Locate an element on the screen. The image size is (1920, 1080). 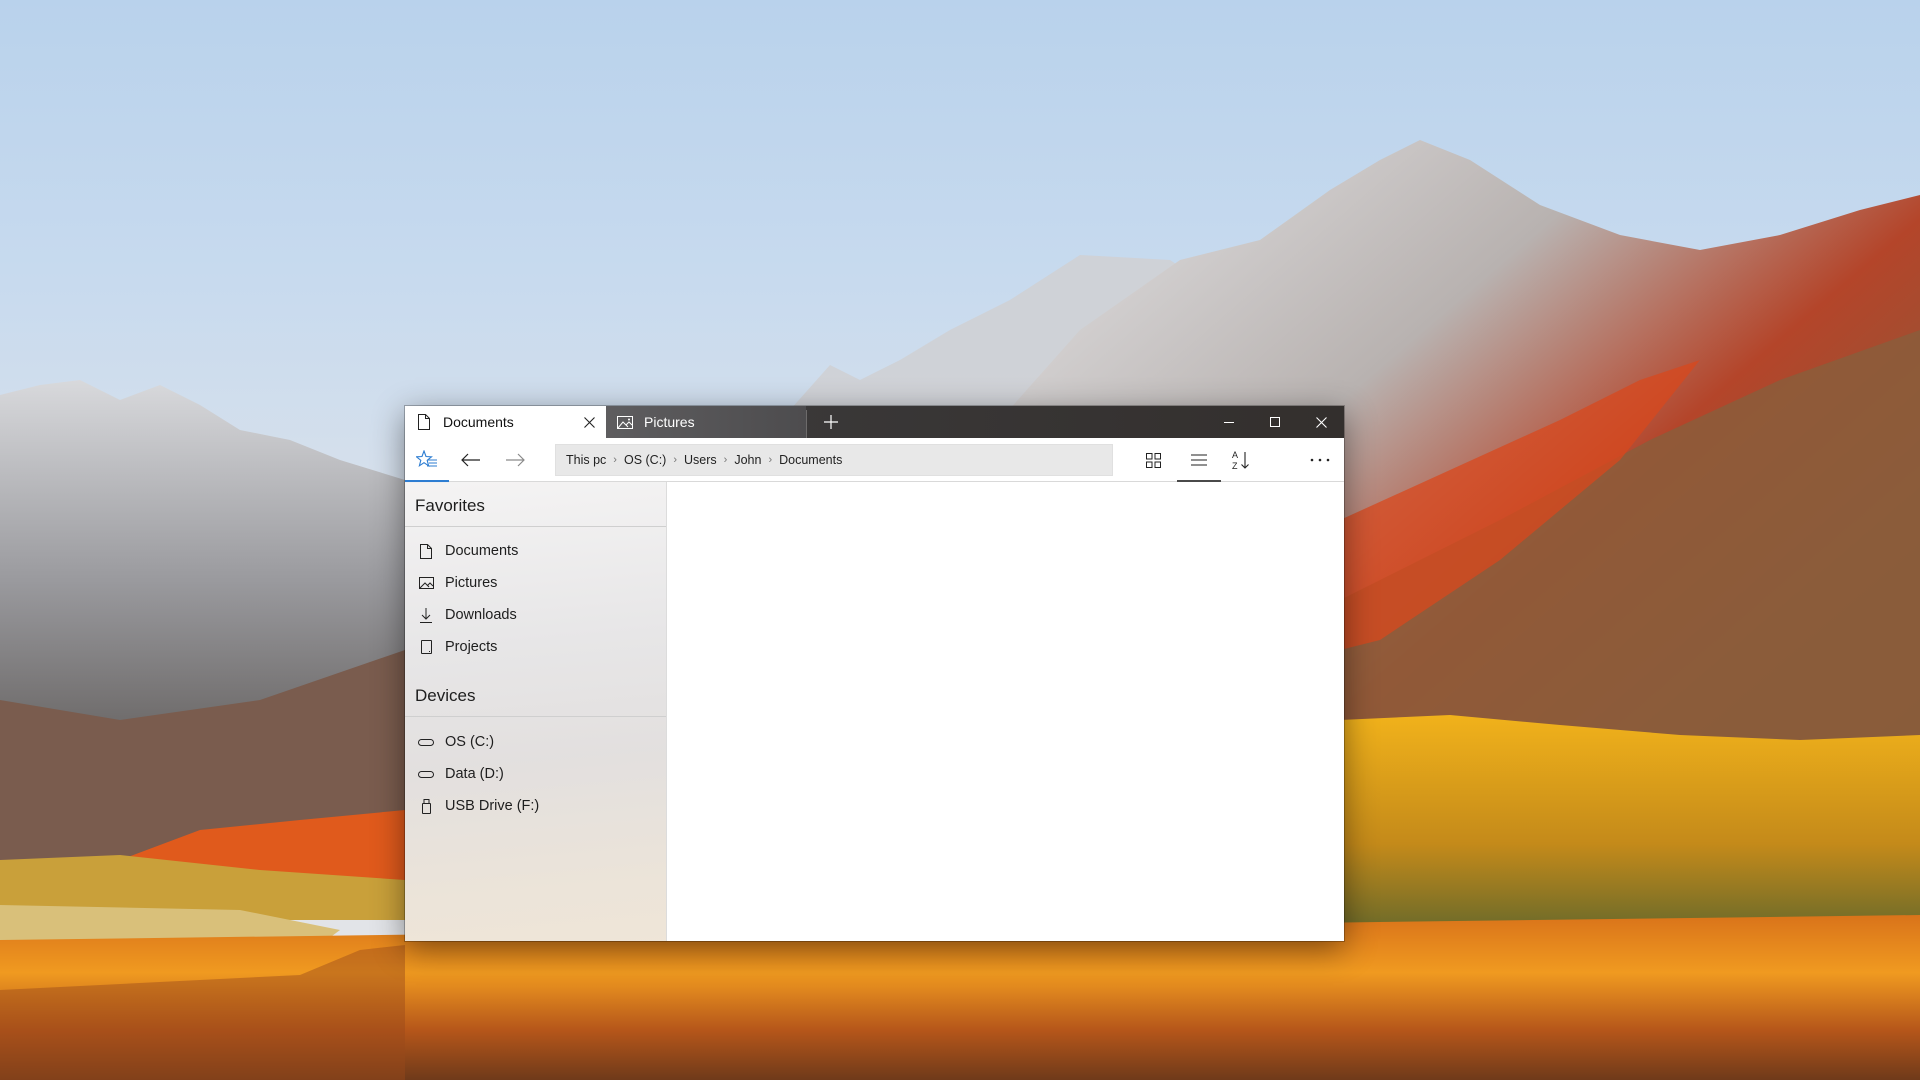
file-list-area is located at coordinates (1005, 711).